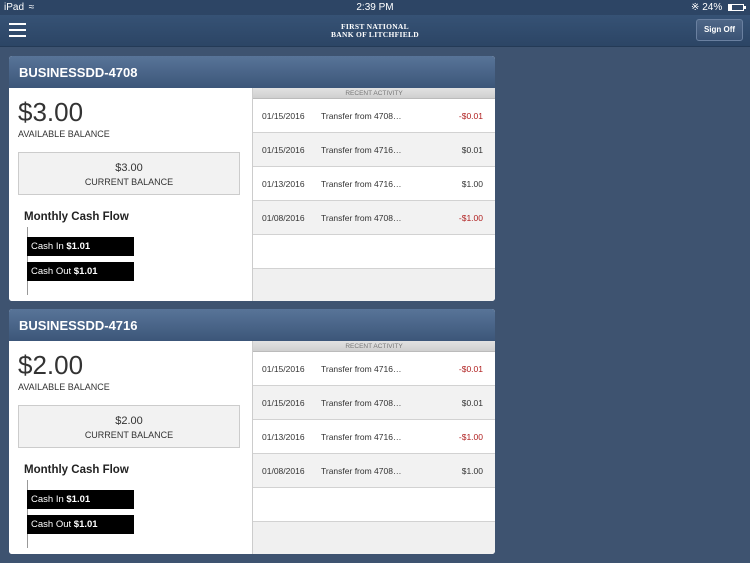 This screenshot has width=750, height=563. Describe the element at coordinates (129, 168) in the screenshot. I see `current-balance: $3.00` at that location.